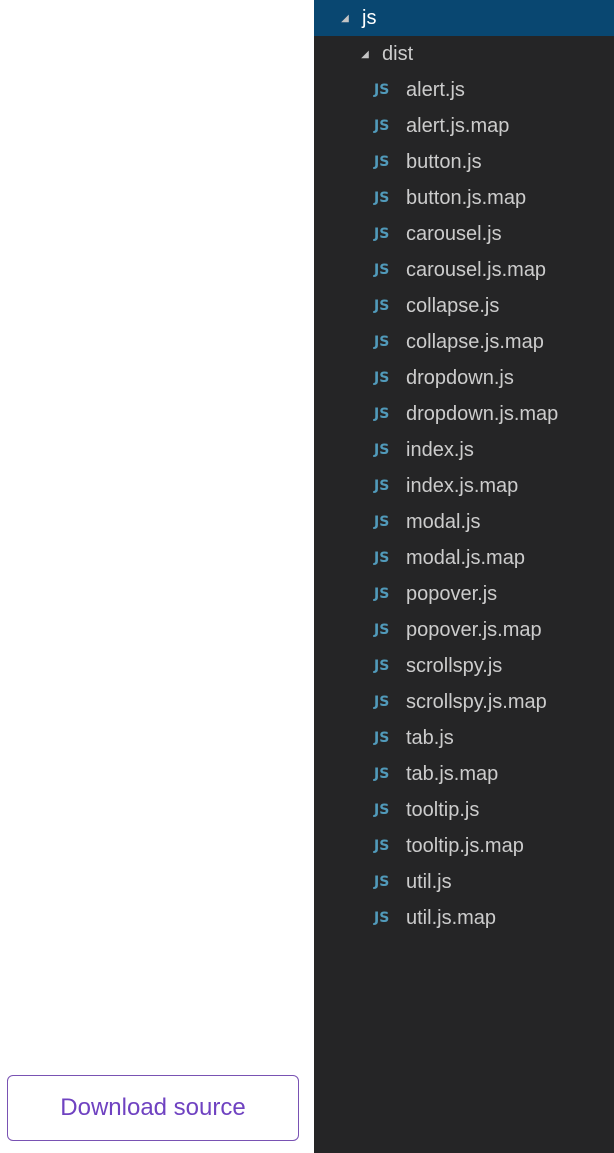 This screenshot has width=614, height=1153. I want to click on tree-file-item: JS alert.js.map, so click(464, 126).